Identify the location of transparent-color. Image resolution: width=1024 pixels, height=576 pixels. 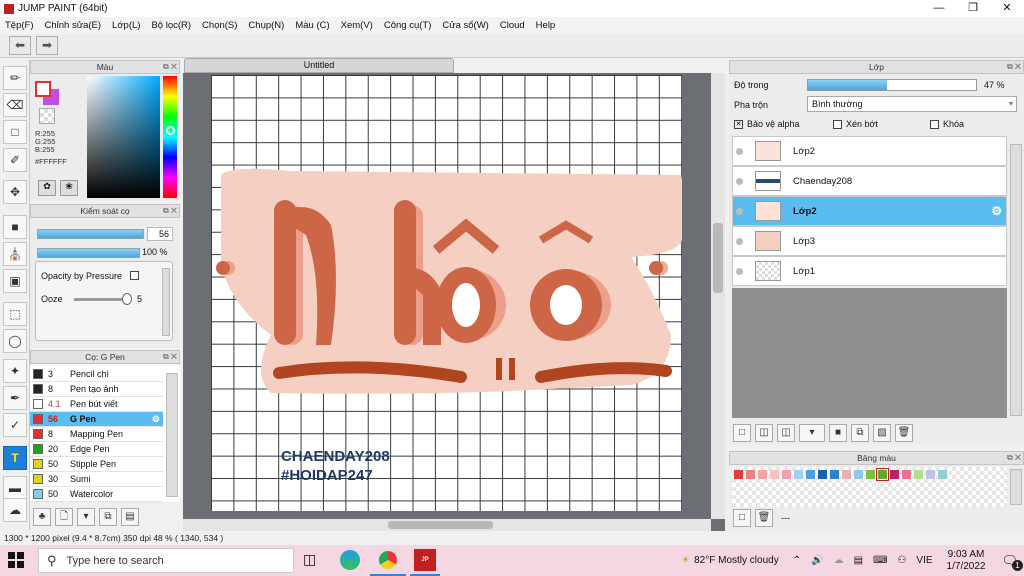
(47, 116).